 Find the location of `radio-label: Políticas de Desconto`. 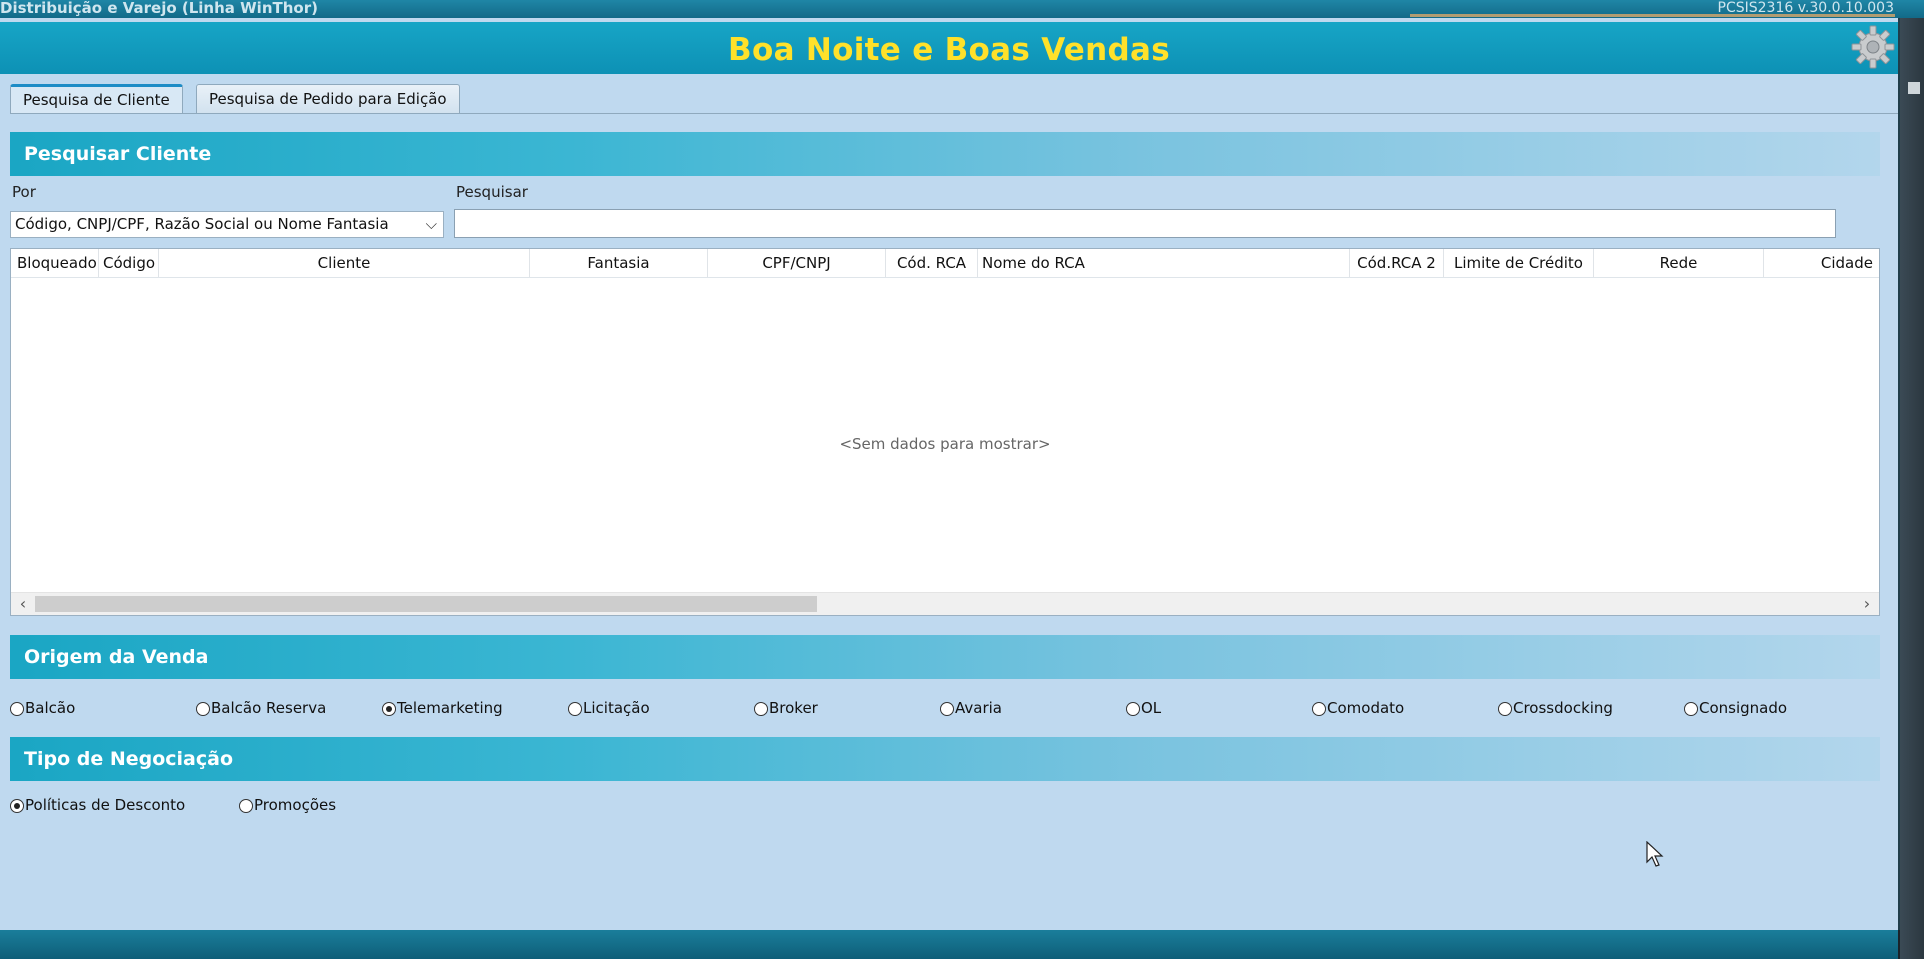

radio-label: Políticas de Desconto is located at coordinates (105, 805).